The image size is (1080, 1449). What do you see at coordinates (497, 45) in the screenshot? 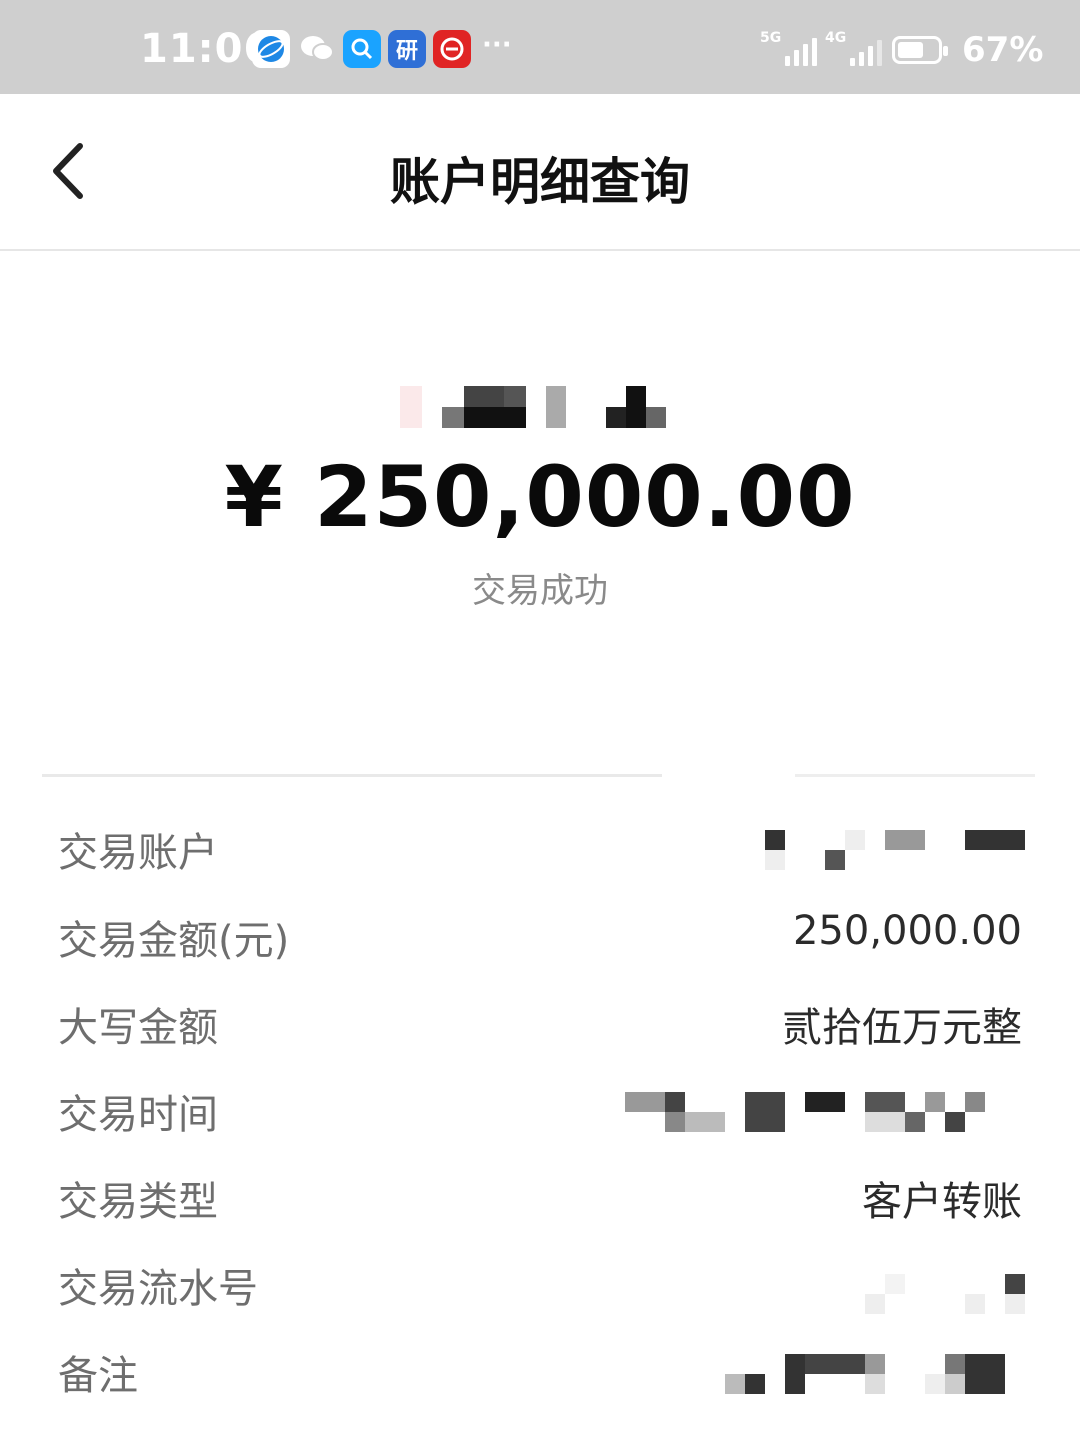
I see `more-notifications-icon: ···` at bounding box center [497, 45].